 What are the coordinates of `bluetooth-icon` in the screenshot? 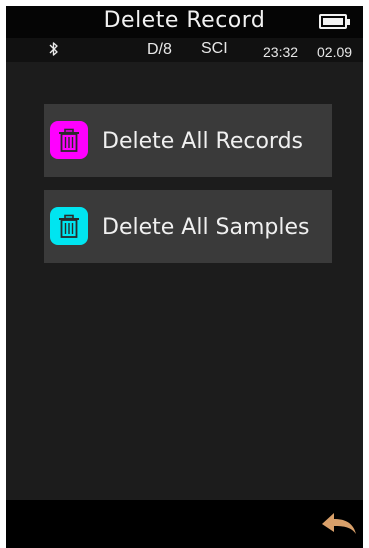 It's located at (54, 51).